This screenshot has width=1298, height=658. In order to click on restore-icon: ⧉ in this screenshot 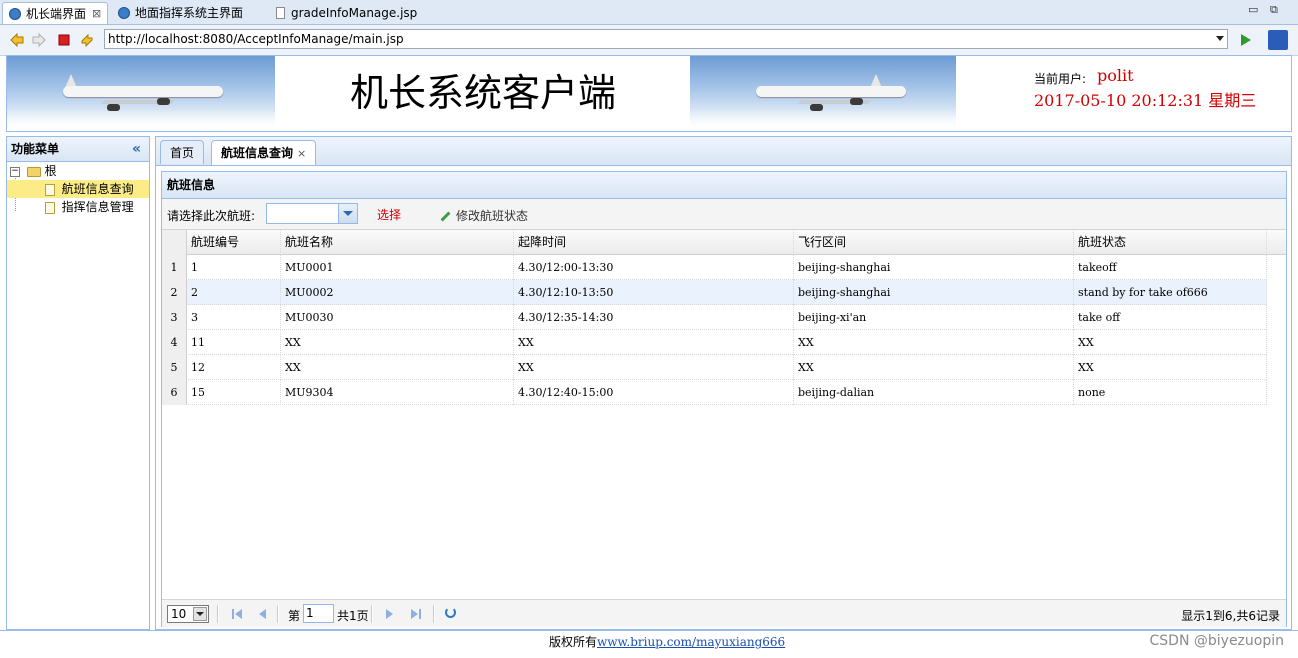, I will do `click(1274, 10)`.